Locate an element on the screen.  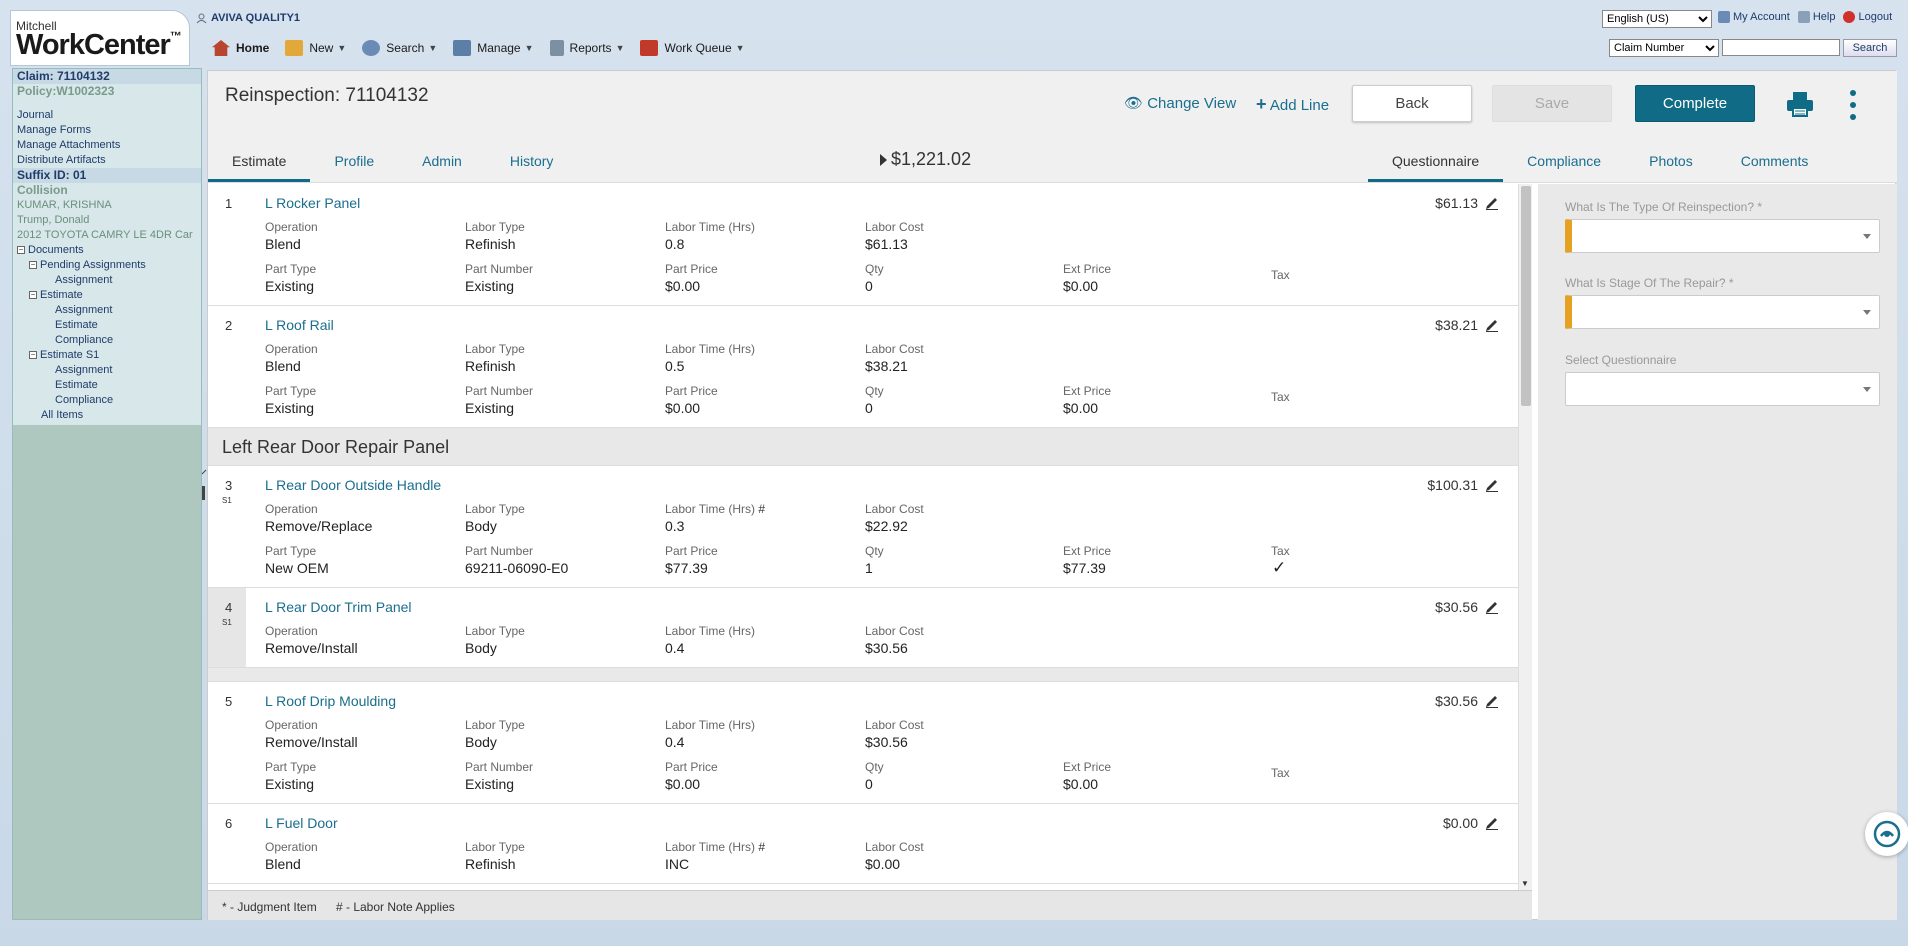
line-description: L Rear Door Outside Handle is located at coordinates (353, 485).